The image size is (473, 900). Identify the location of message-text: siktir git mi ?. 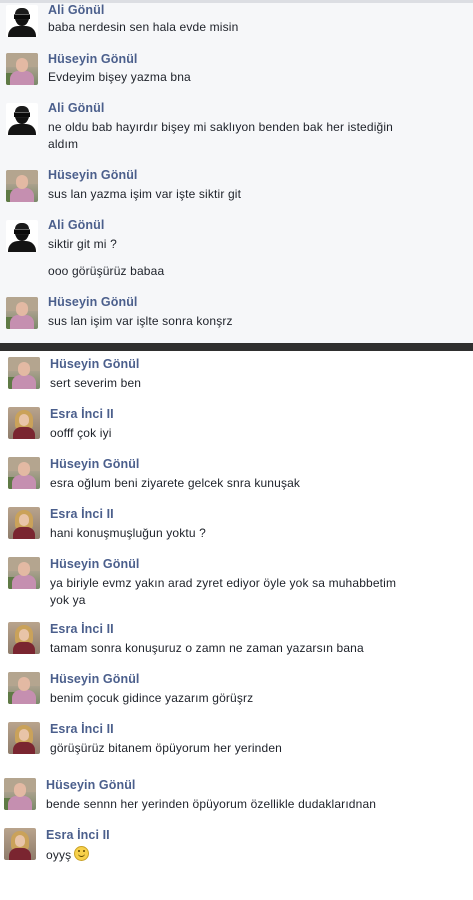
(82, 244).